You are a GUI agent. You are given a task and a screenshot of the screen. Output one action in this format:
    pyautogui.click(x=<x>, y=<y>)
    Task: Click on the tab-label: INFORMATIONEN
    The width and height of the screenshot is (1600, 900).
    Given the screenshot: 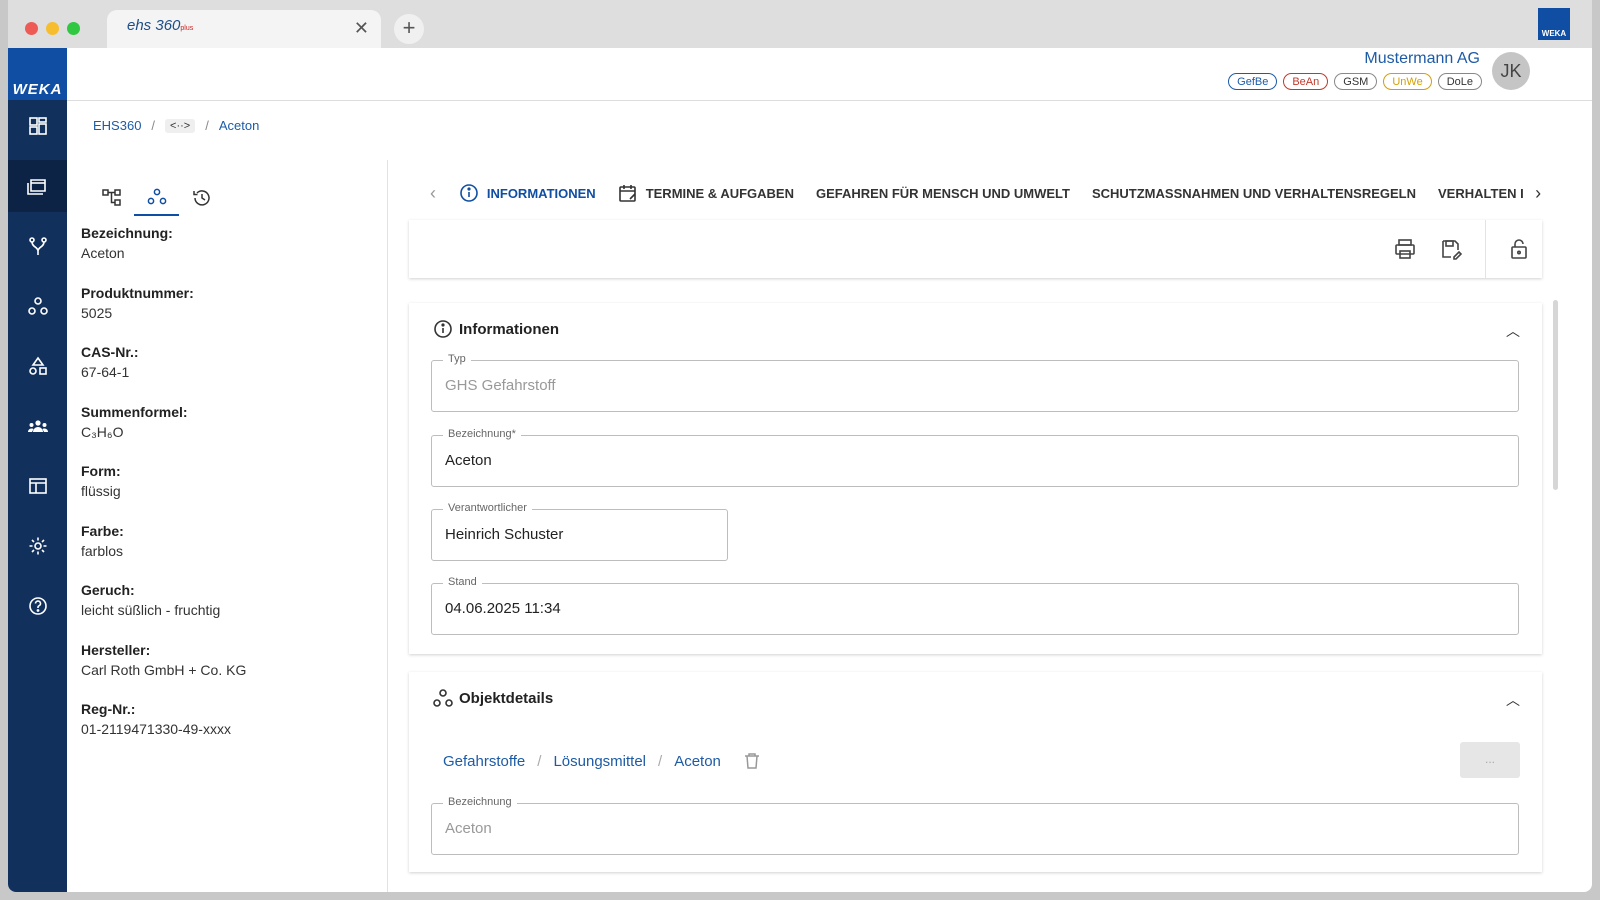 What is the action you would take?
    pyautogui.click(x=541, y=193)
    